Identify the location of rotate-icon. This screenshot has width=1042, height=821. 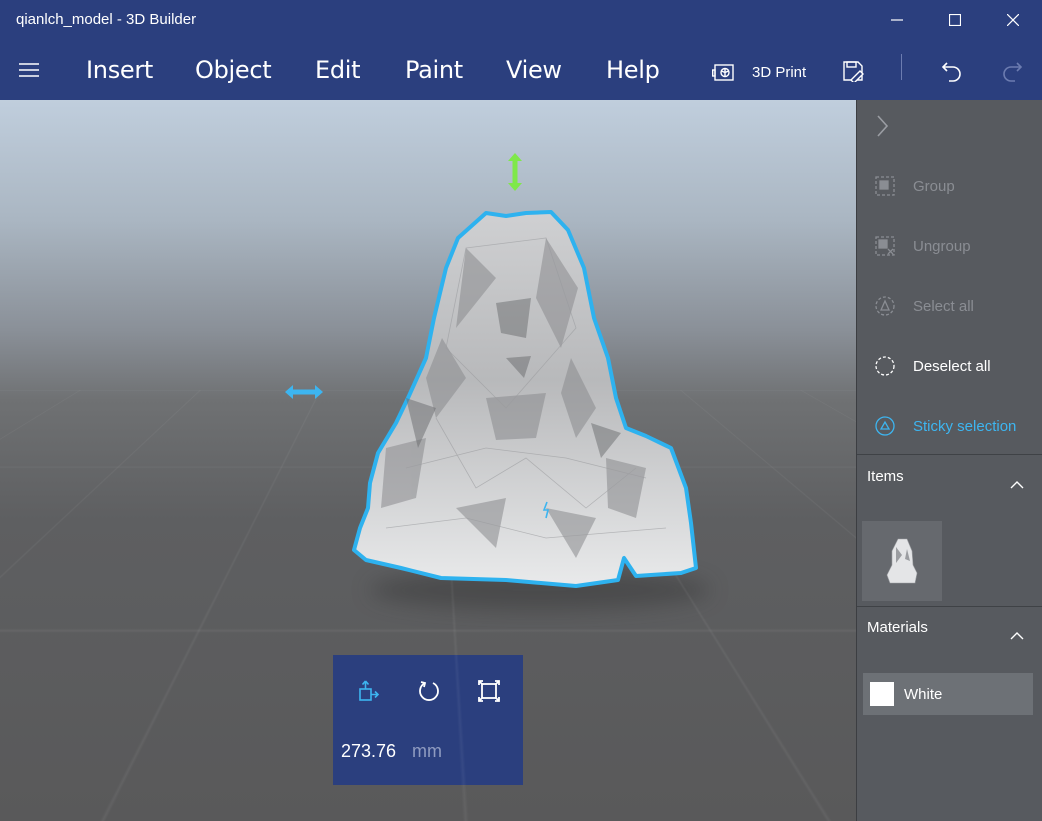
(429, 691).